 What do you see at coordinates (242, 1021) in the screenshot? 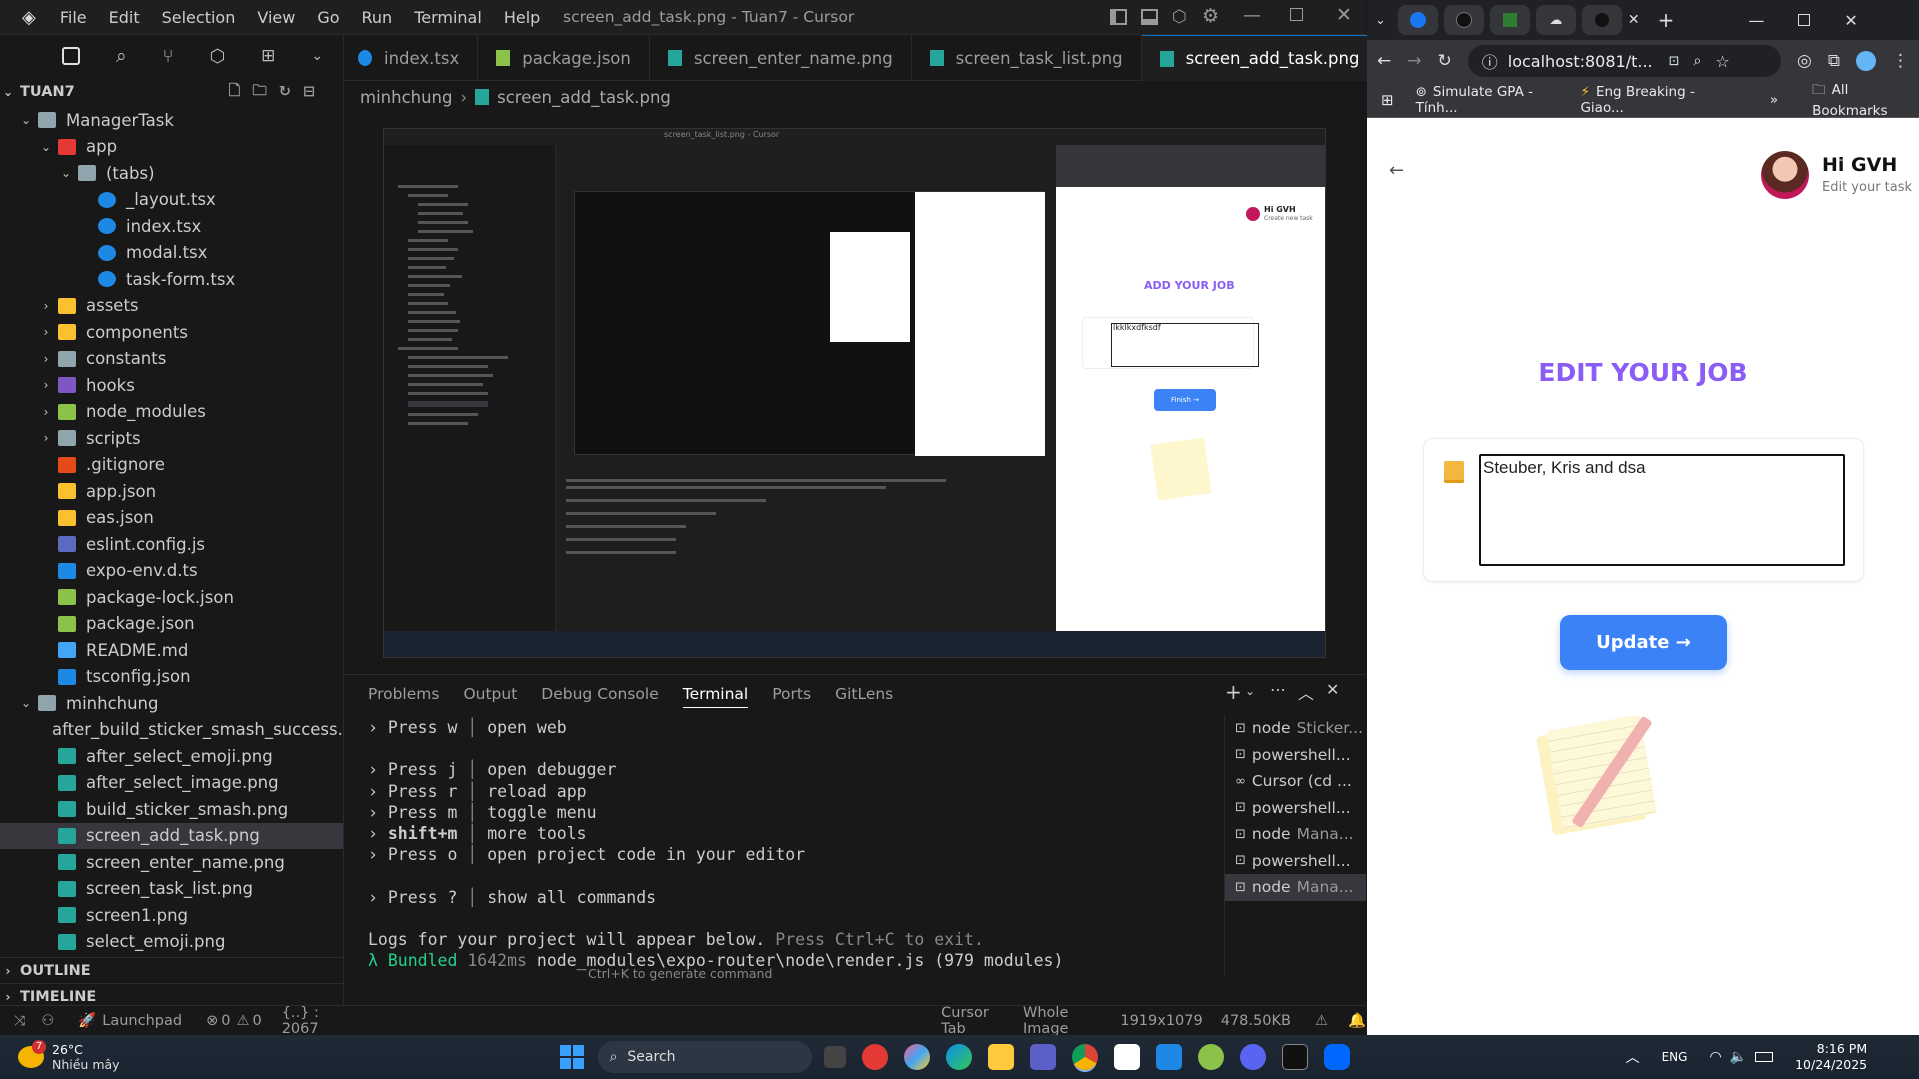
I see `warning-icon: ⚠` at bounding box center [242, 1021].